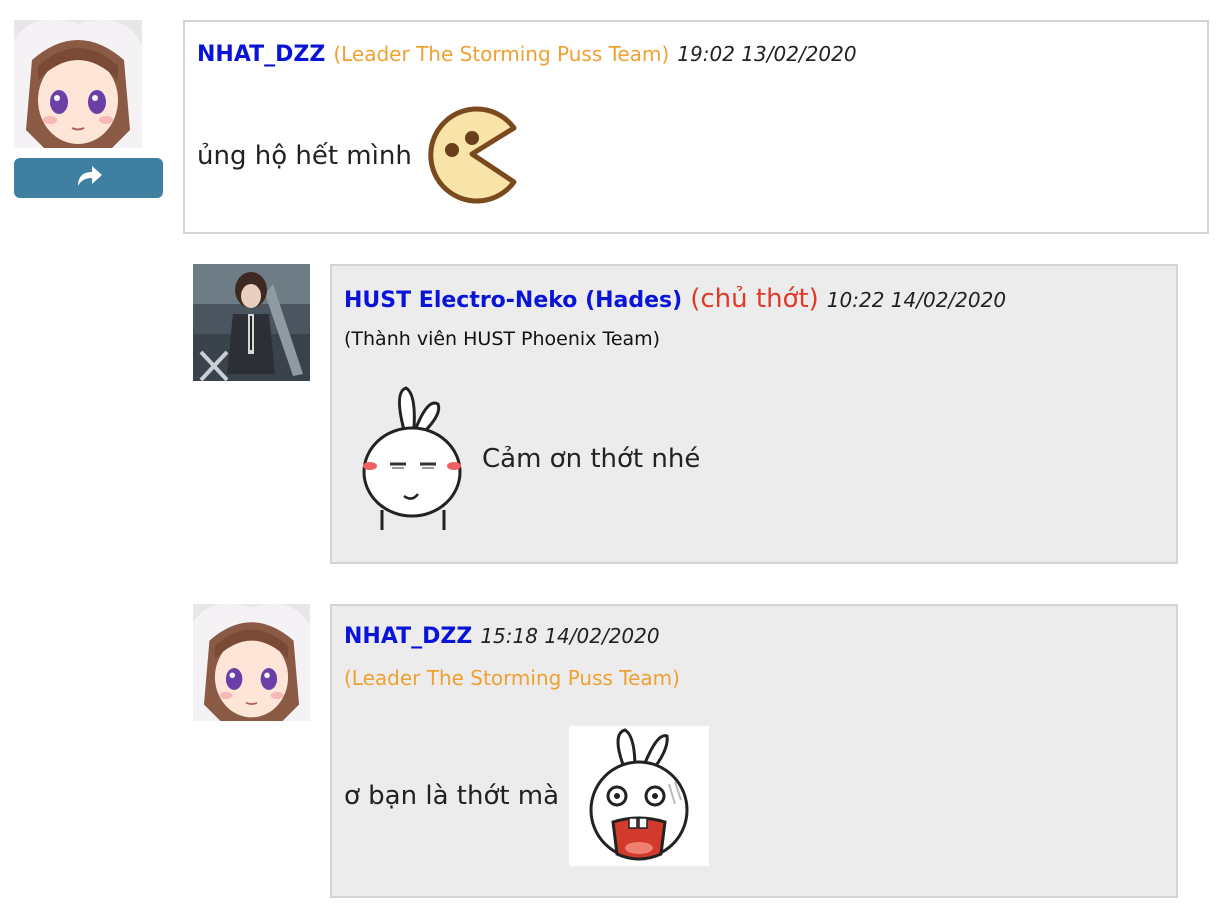 This screenshot has height=914, width=1222. Describe the element at coordinates (452, 796) in the screenshot. I see `comment-message: ơ bạn là thớt mà` at that location.